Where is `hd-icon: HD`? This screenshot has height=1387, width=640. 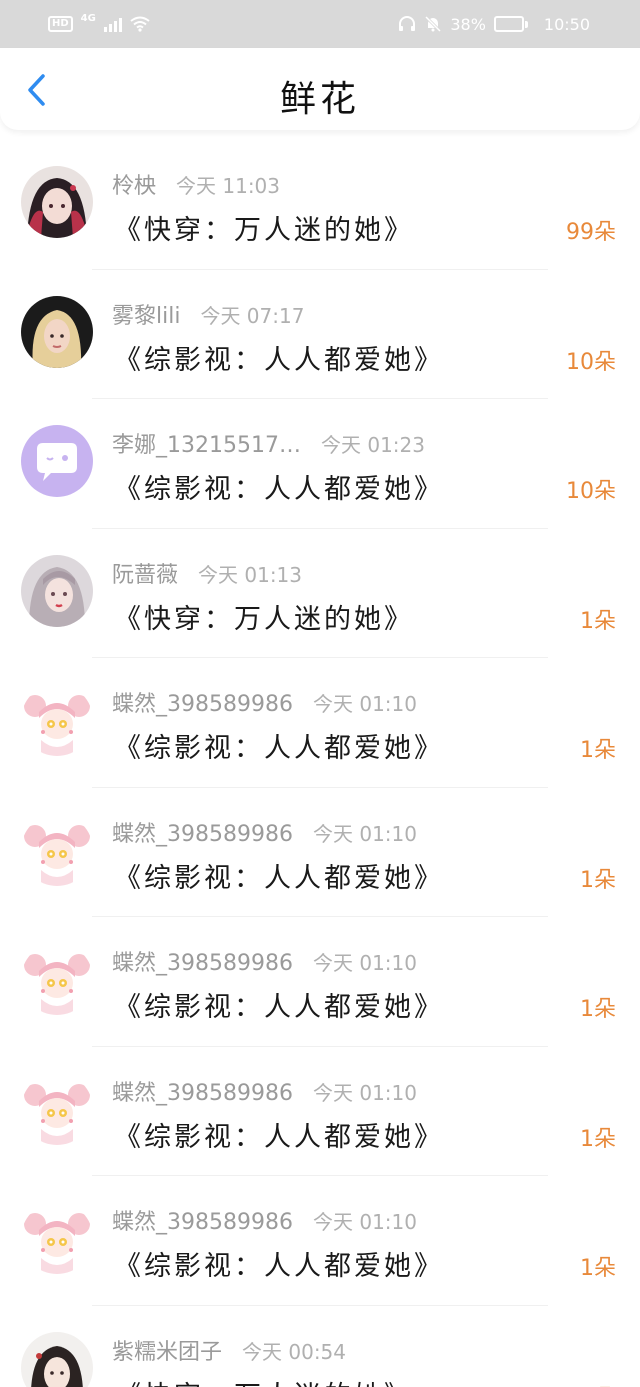
hd-icon: HD is located at coordinates (60, 24).